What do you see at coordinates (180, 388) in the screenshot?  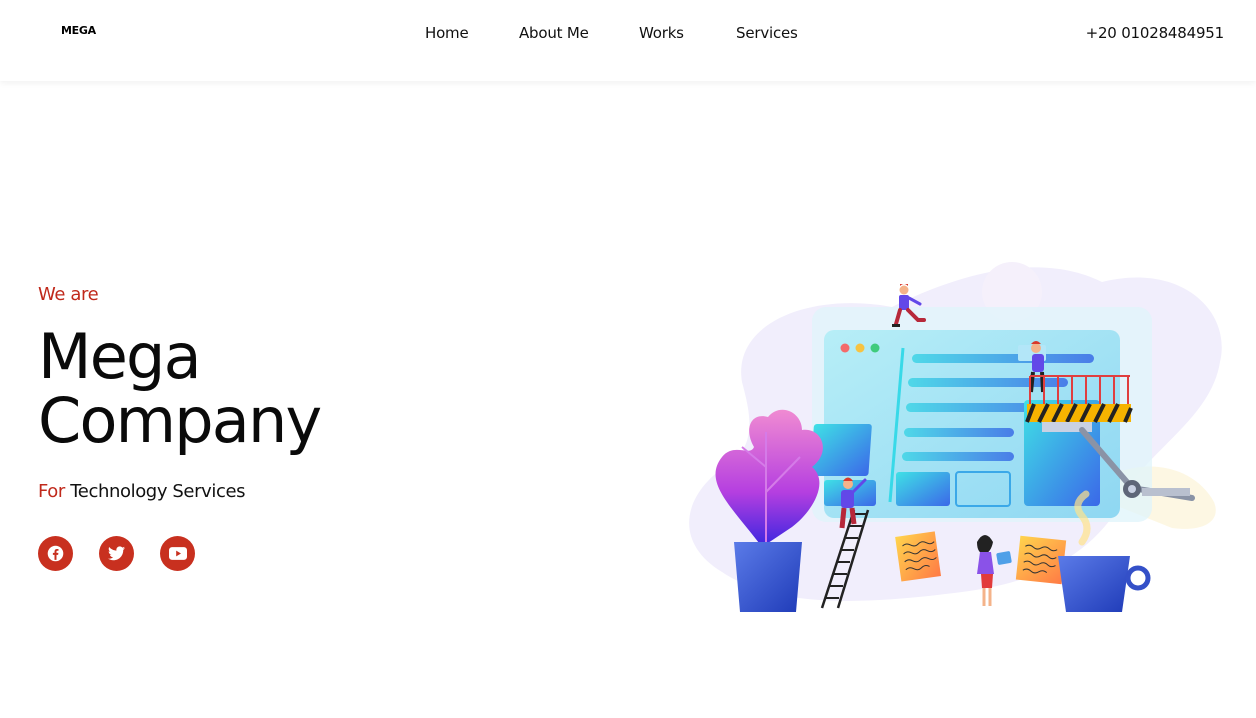 I see `hero-title: Mega Company` at bounding box center [180, 388].